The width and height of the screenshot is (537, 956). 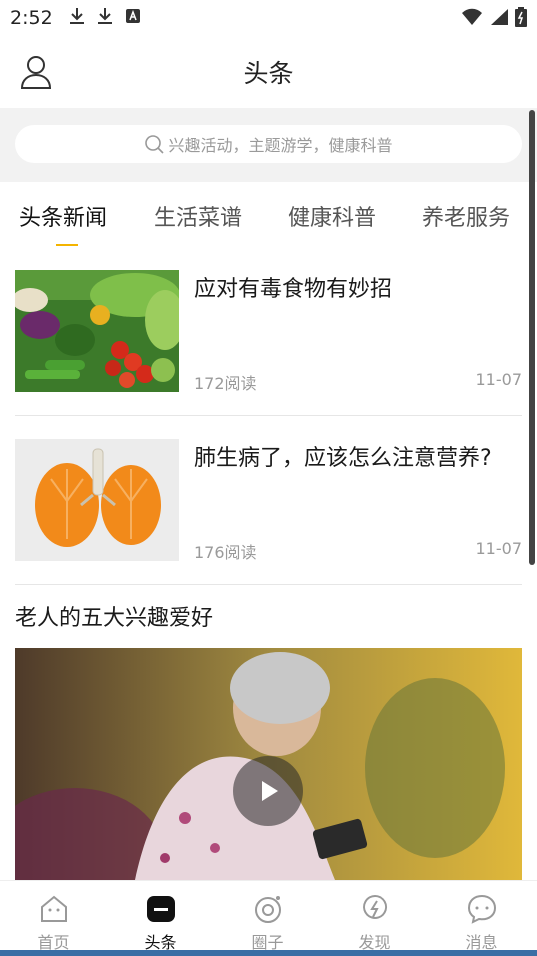 What do you see at coordinates (225, 383) in the screenshot?
I see `read-count: 172阅读` at bounding box center [225, 383].